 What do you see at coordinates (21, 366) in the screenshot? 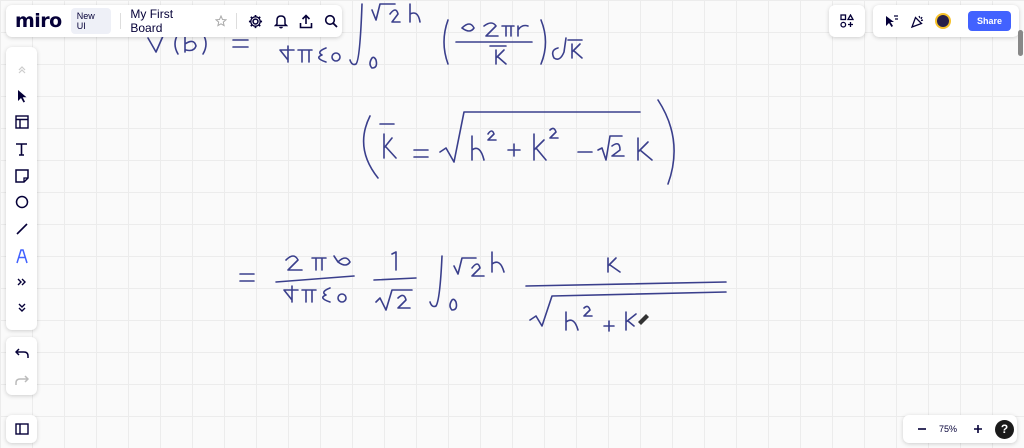
I see `undo-redo-panel` at bounding box center [21, 366].